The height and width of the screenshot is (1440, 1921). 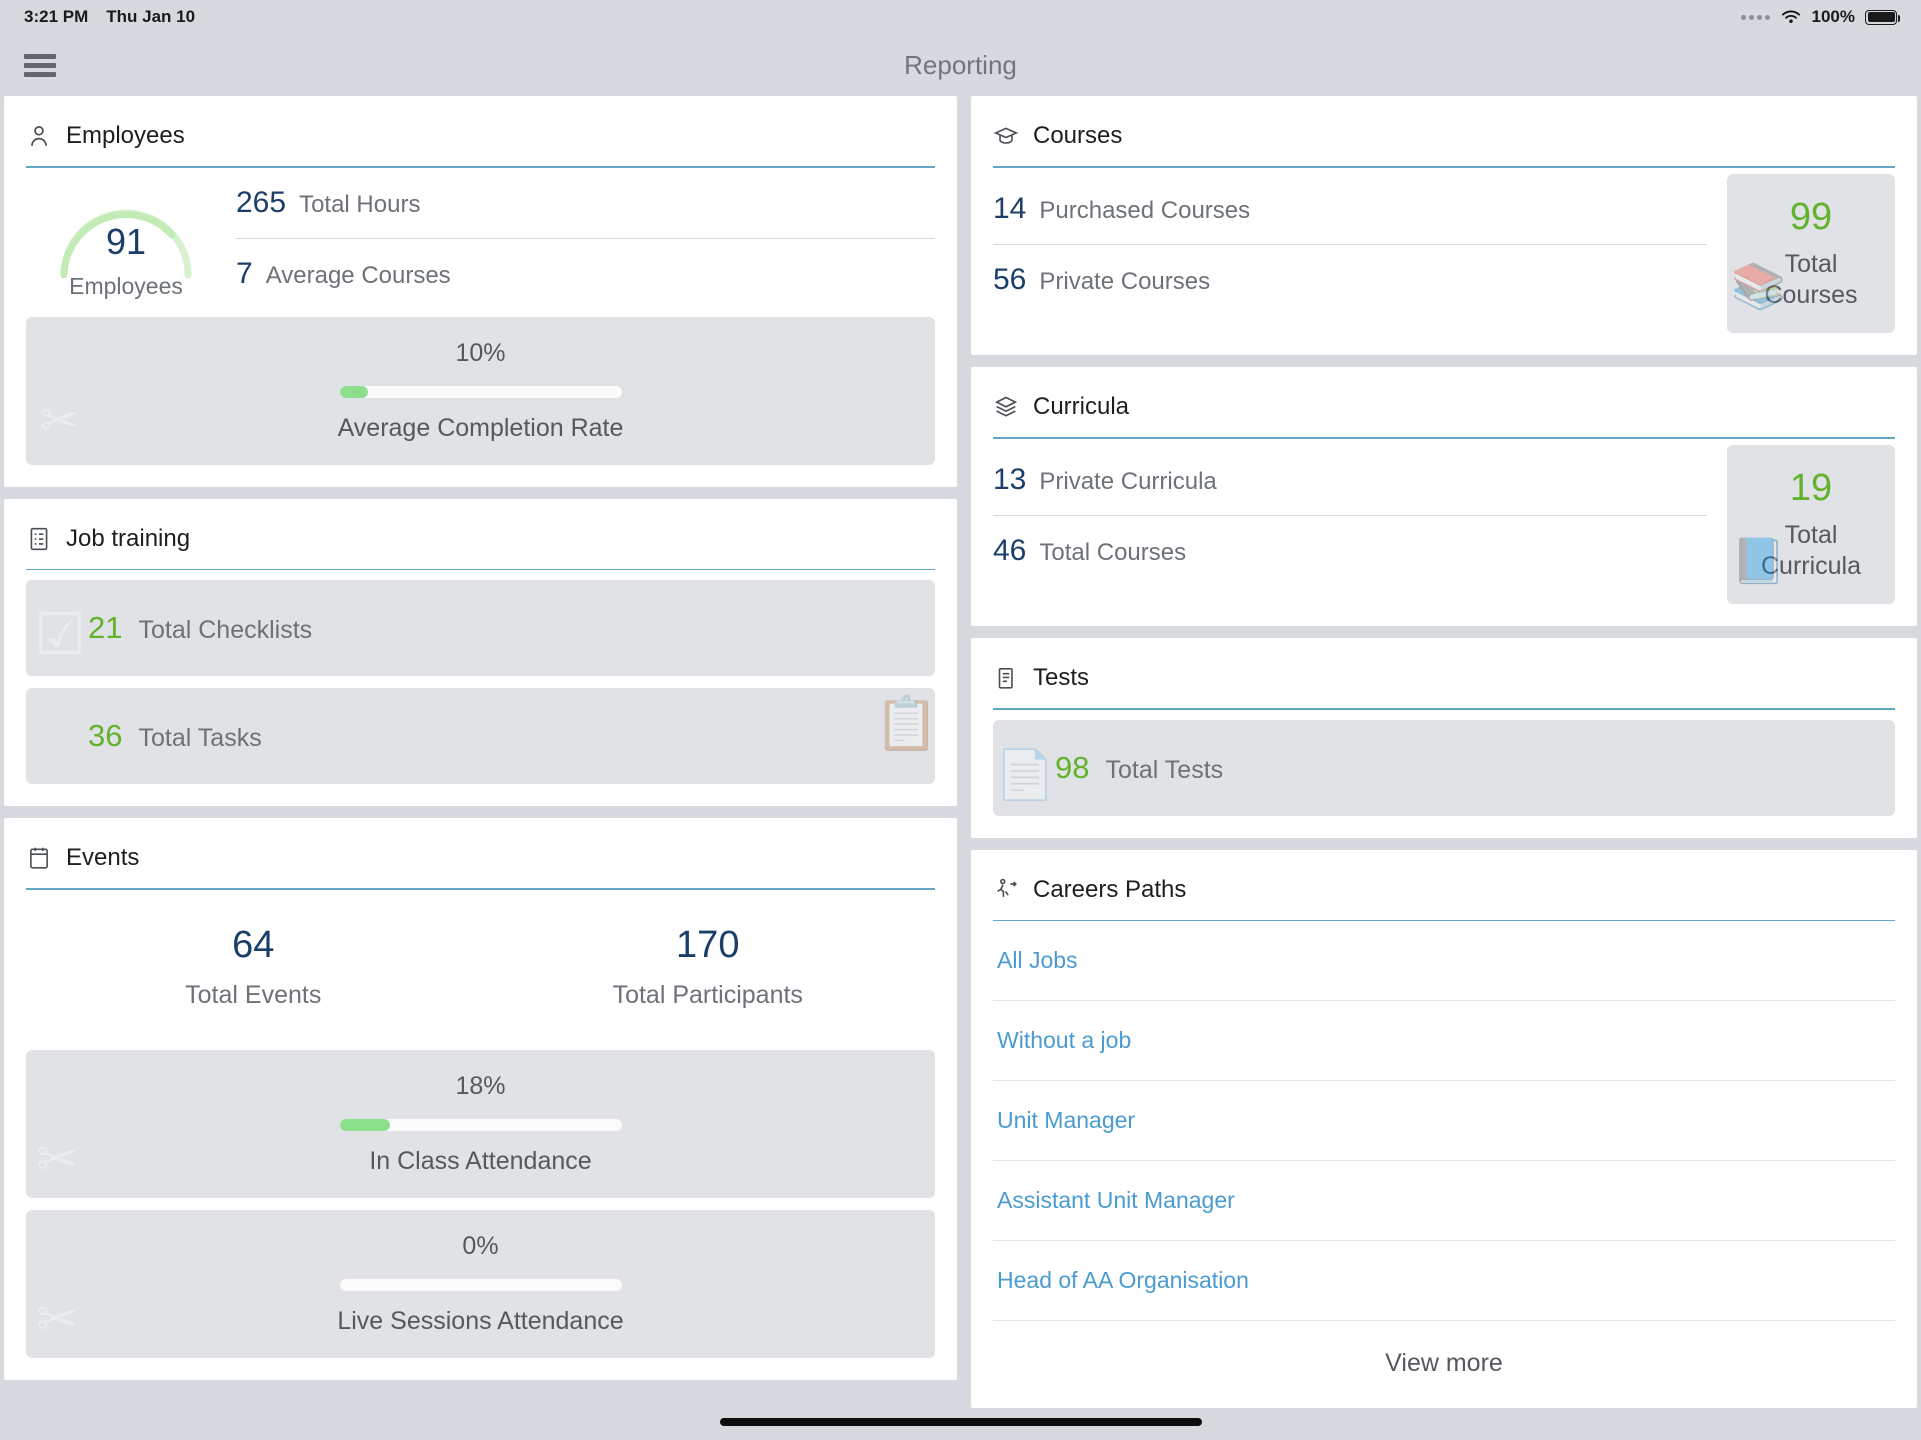 I want to click on wifi-icon, so click(x=1791, y=17).